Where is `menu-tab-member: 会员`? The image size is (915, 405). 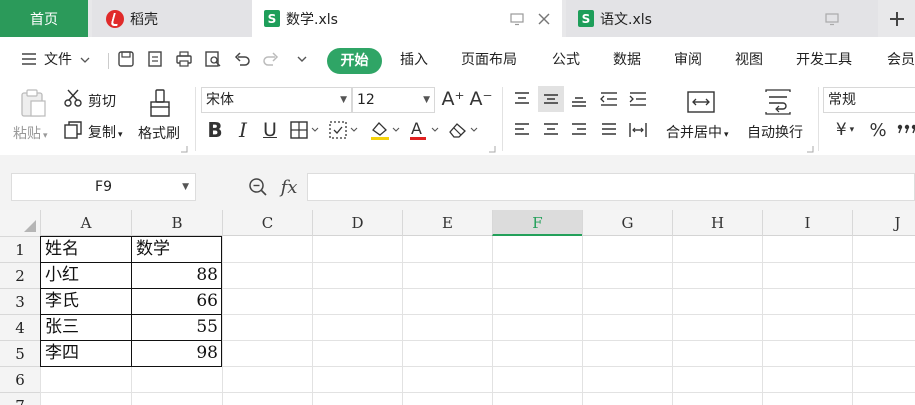 menu-tab-member: 会员 is located at coordinates (901, 59).